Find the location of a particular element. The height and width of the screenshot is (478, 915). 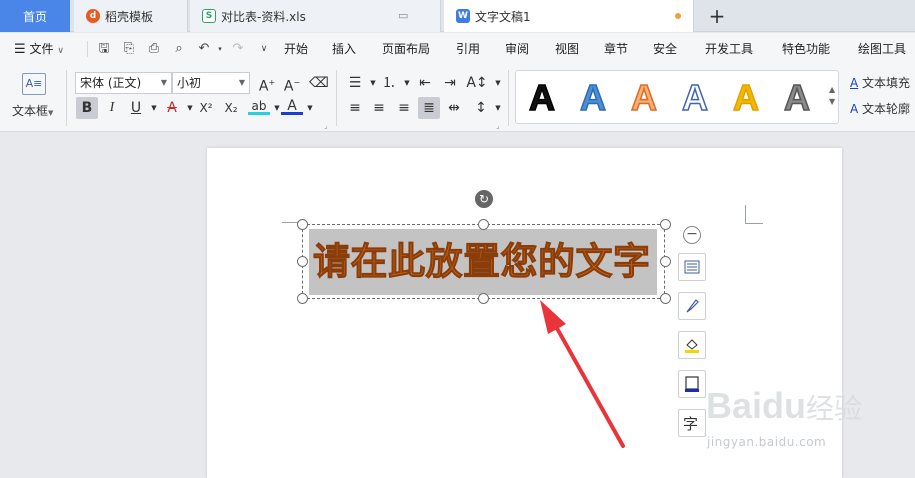

menu-references: 引用 is located at coordinates (468, 49).